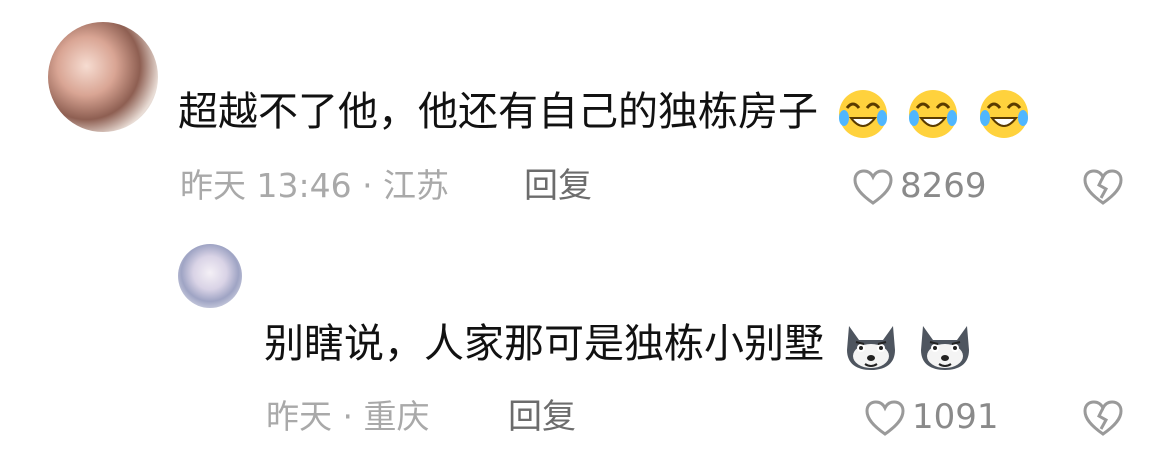 This screenshot has height=466, width=1170. I want to click on comment-2-avatar, so click(210, 276).